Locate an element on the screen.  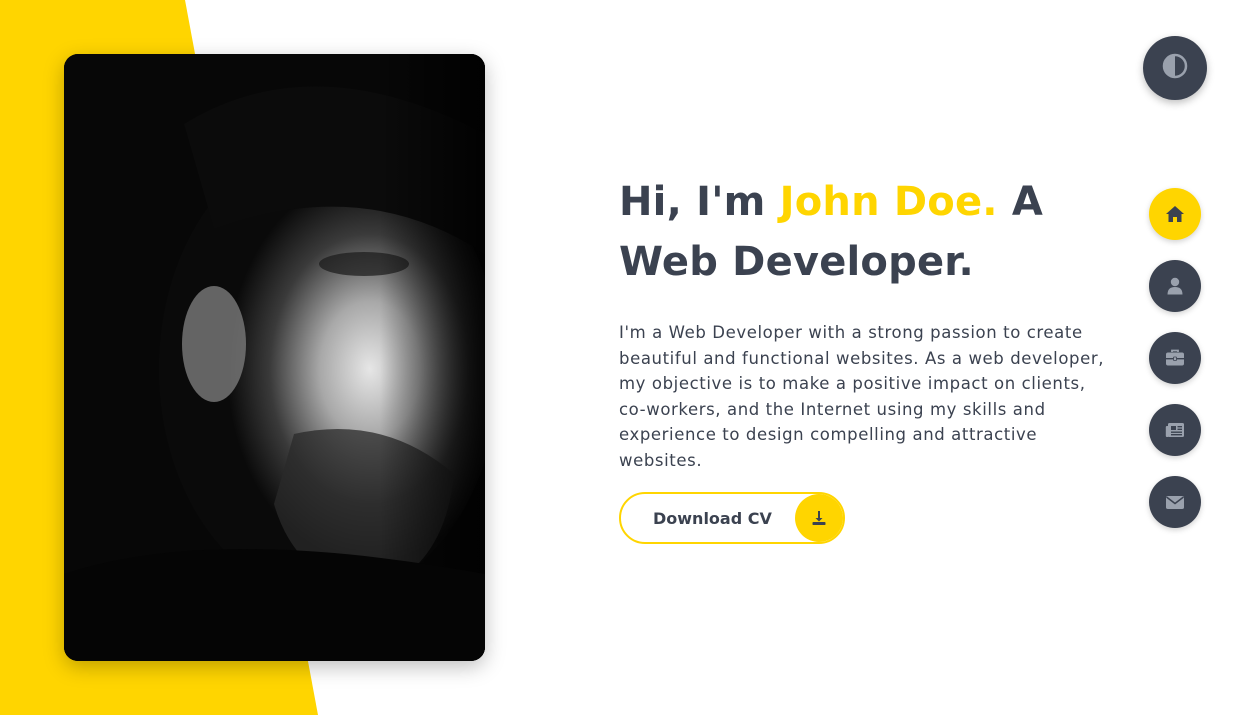
hero-title-name: John Doe. is located at coordinates (888, 202).